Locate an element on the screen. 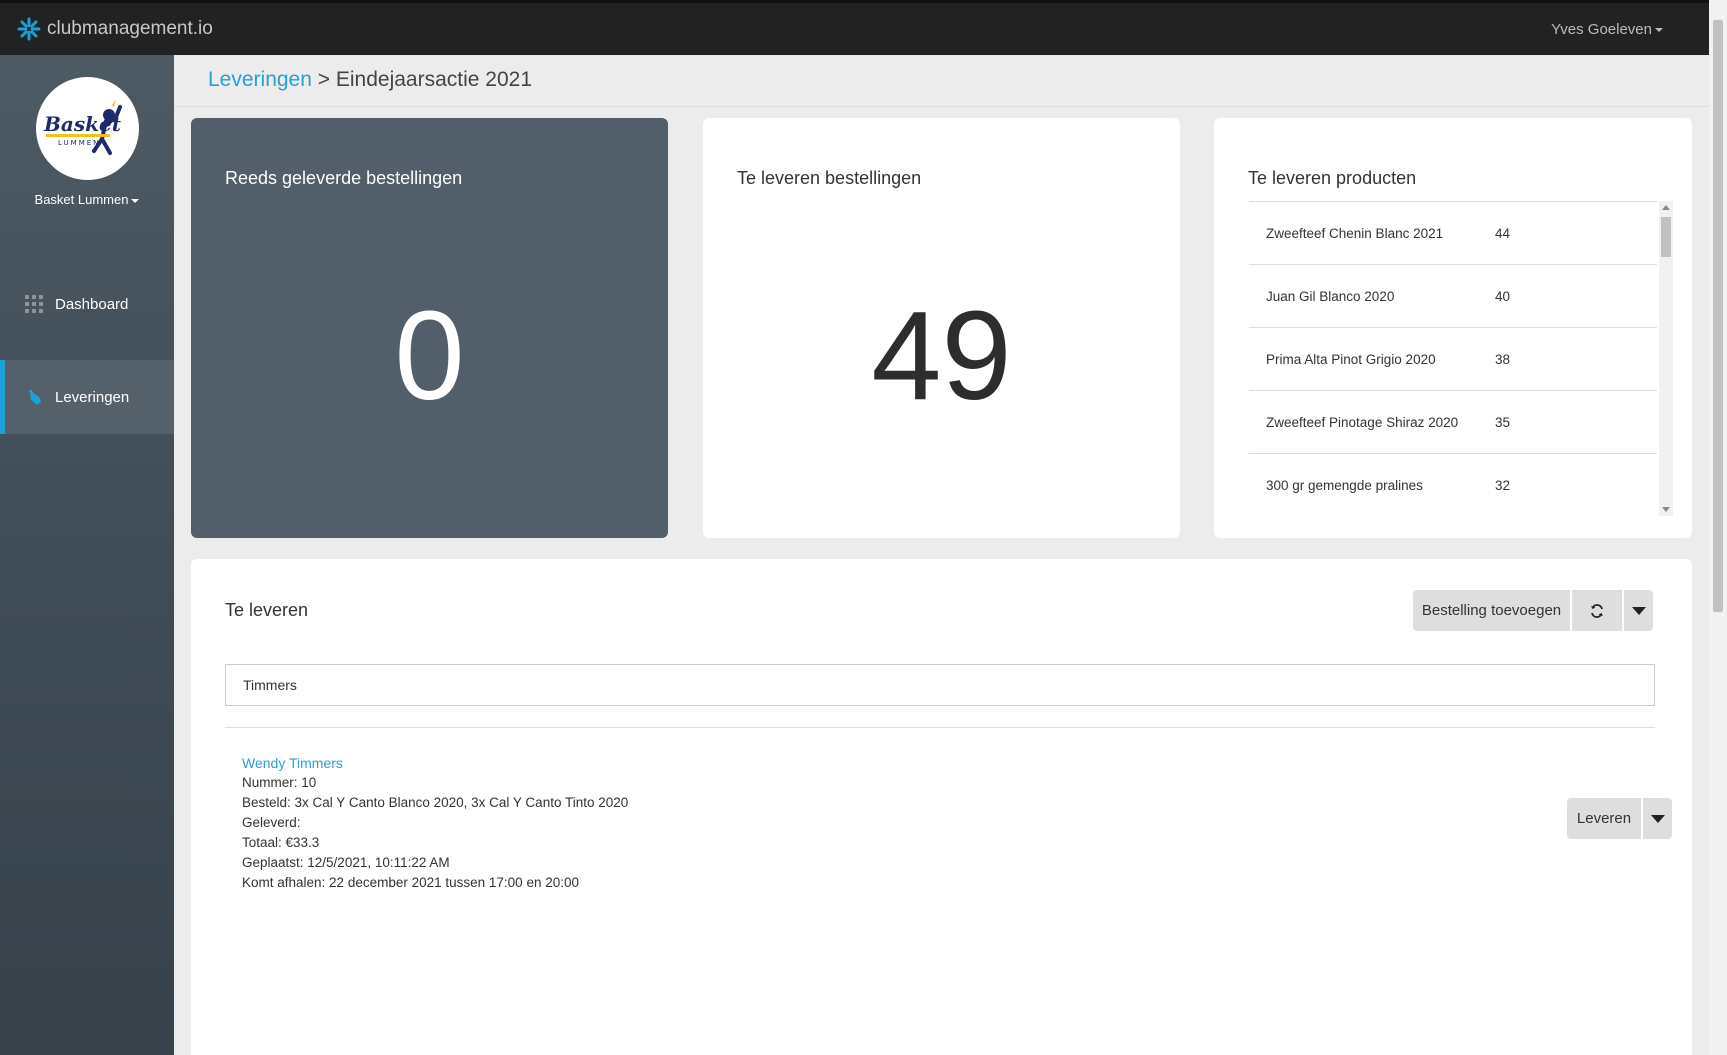 The width and height of the screenshot is (1727, 1055). window-scrollbar is located at coordinates (1718, 527).